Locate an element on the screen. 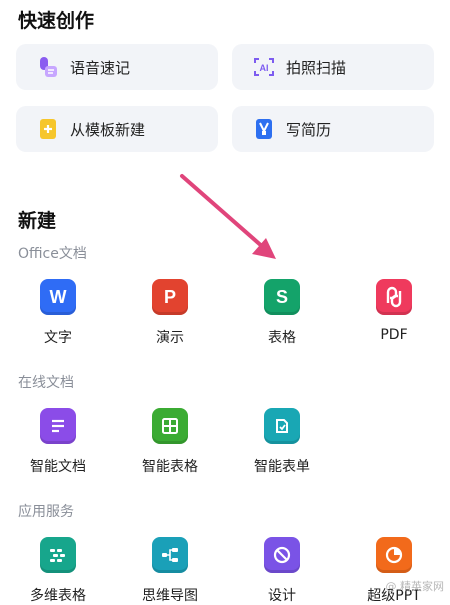 Image resolution: width=450 pixels, height=605 pixels. watermark-text: @ 精英家网 is located at coordinates (415, 586).